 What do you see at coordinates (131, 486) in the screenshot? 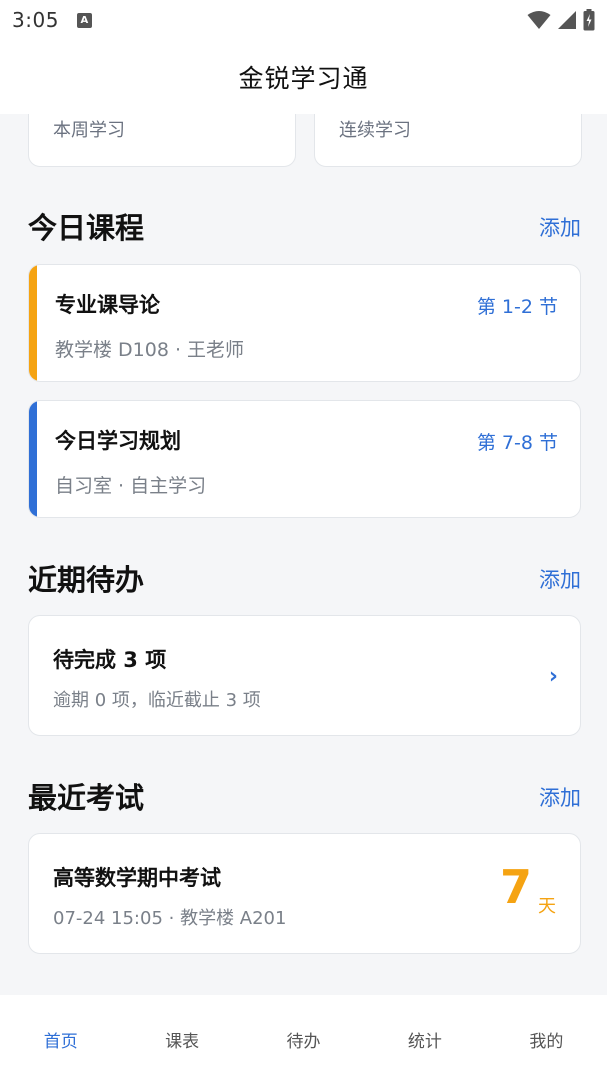
I see `course-meta: 自习室 · 自主学习` at bounding box center [131, 486].